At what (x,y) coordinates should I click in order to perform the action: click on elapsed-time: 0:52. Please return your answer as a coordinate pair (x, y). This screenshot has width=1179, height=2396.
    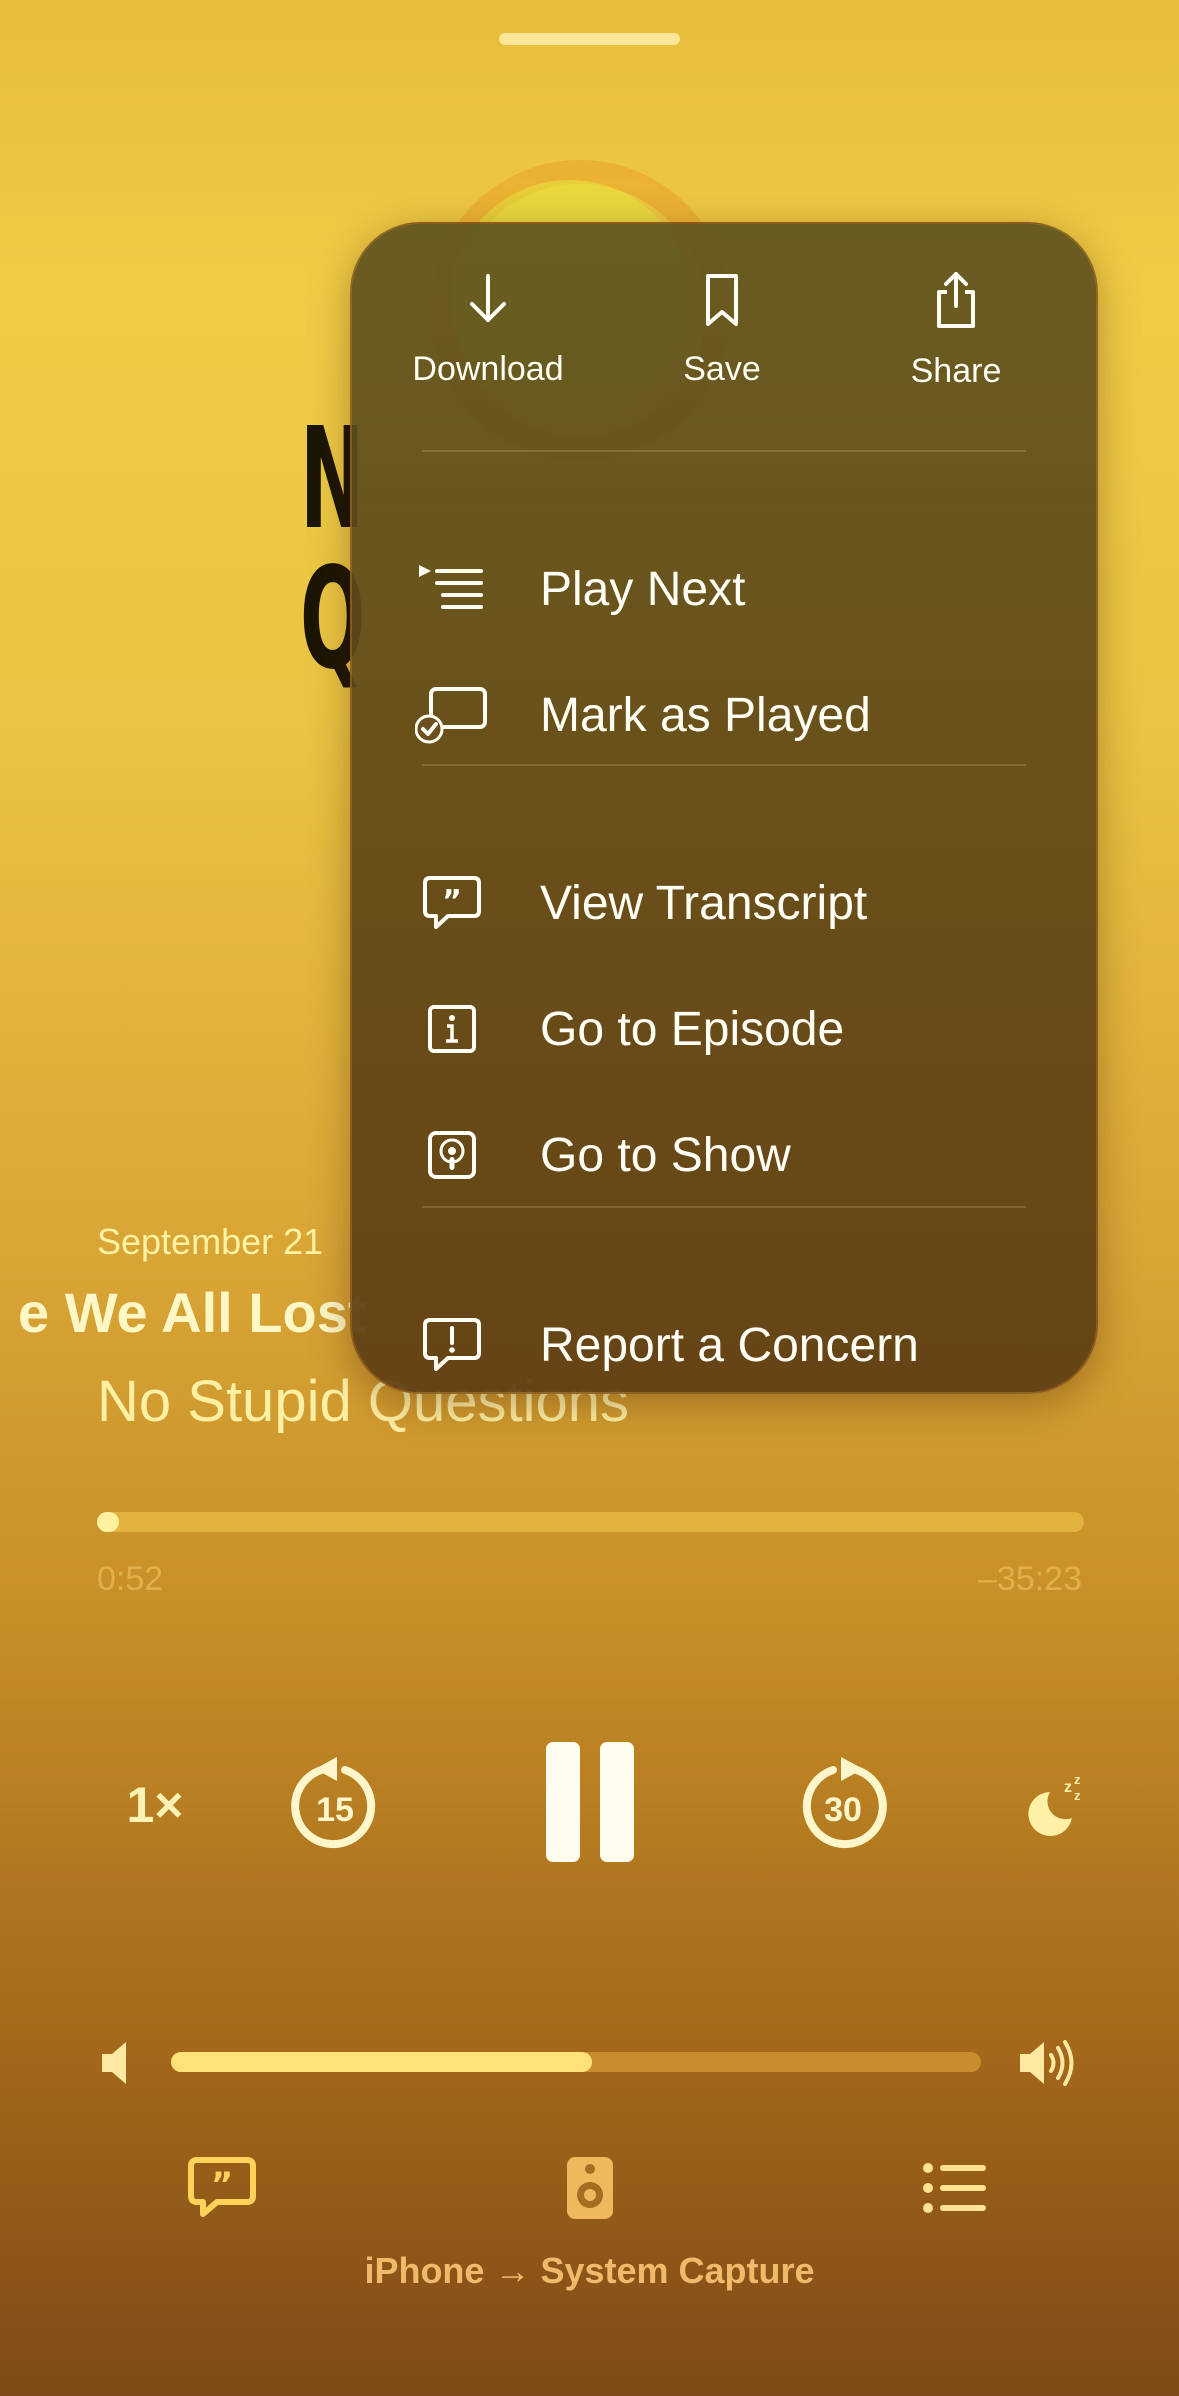
    Looking at the image, I should click on (130, 1579).